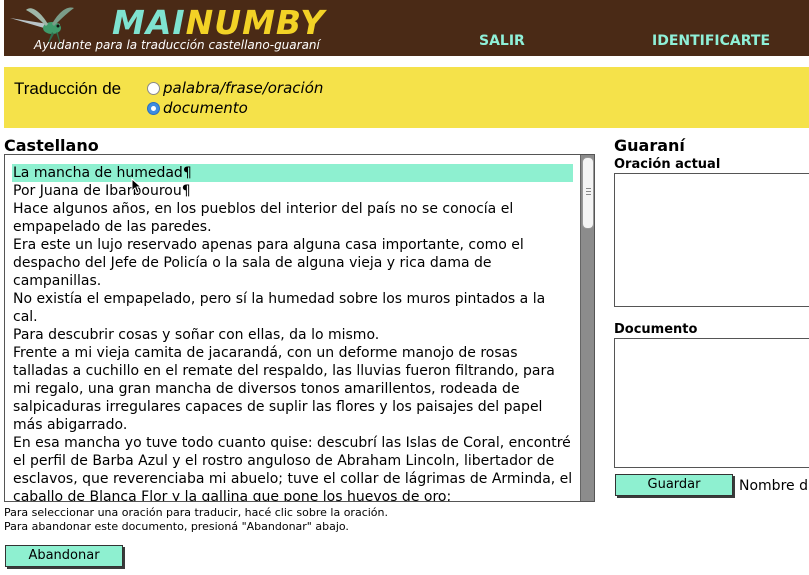 Image resolution: width=809 pixels, height=575 pixels. Describe the element at coordinates (773, 486) in the screenshot. I see `nombre-label: Nombre d` at that location.